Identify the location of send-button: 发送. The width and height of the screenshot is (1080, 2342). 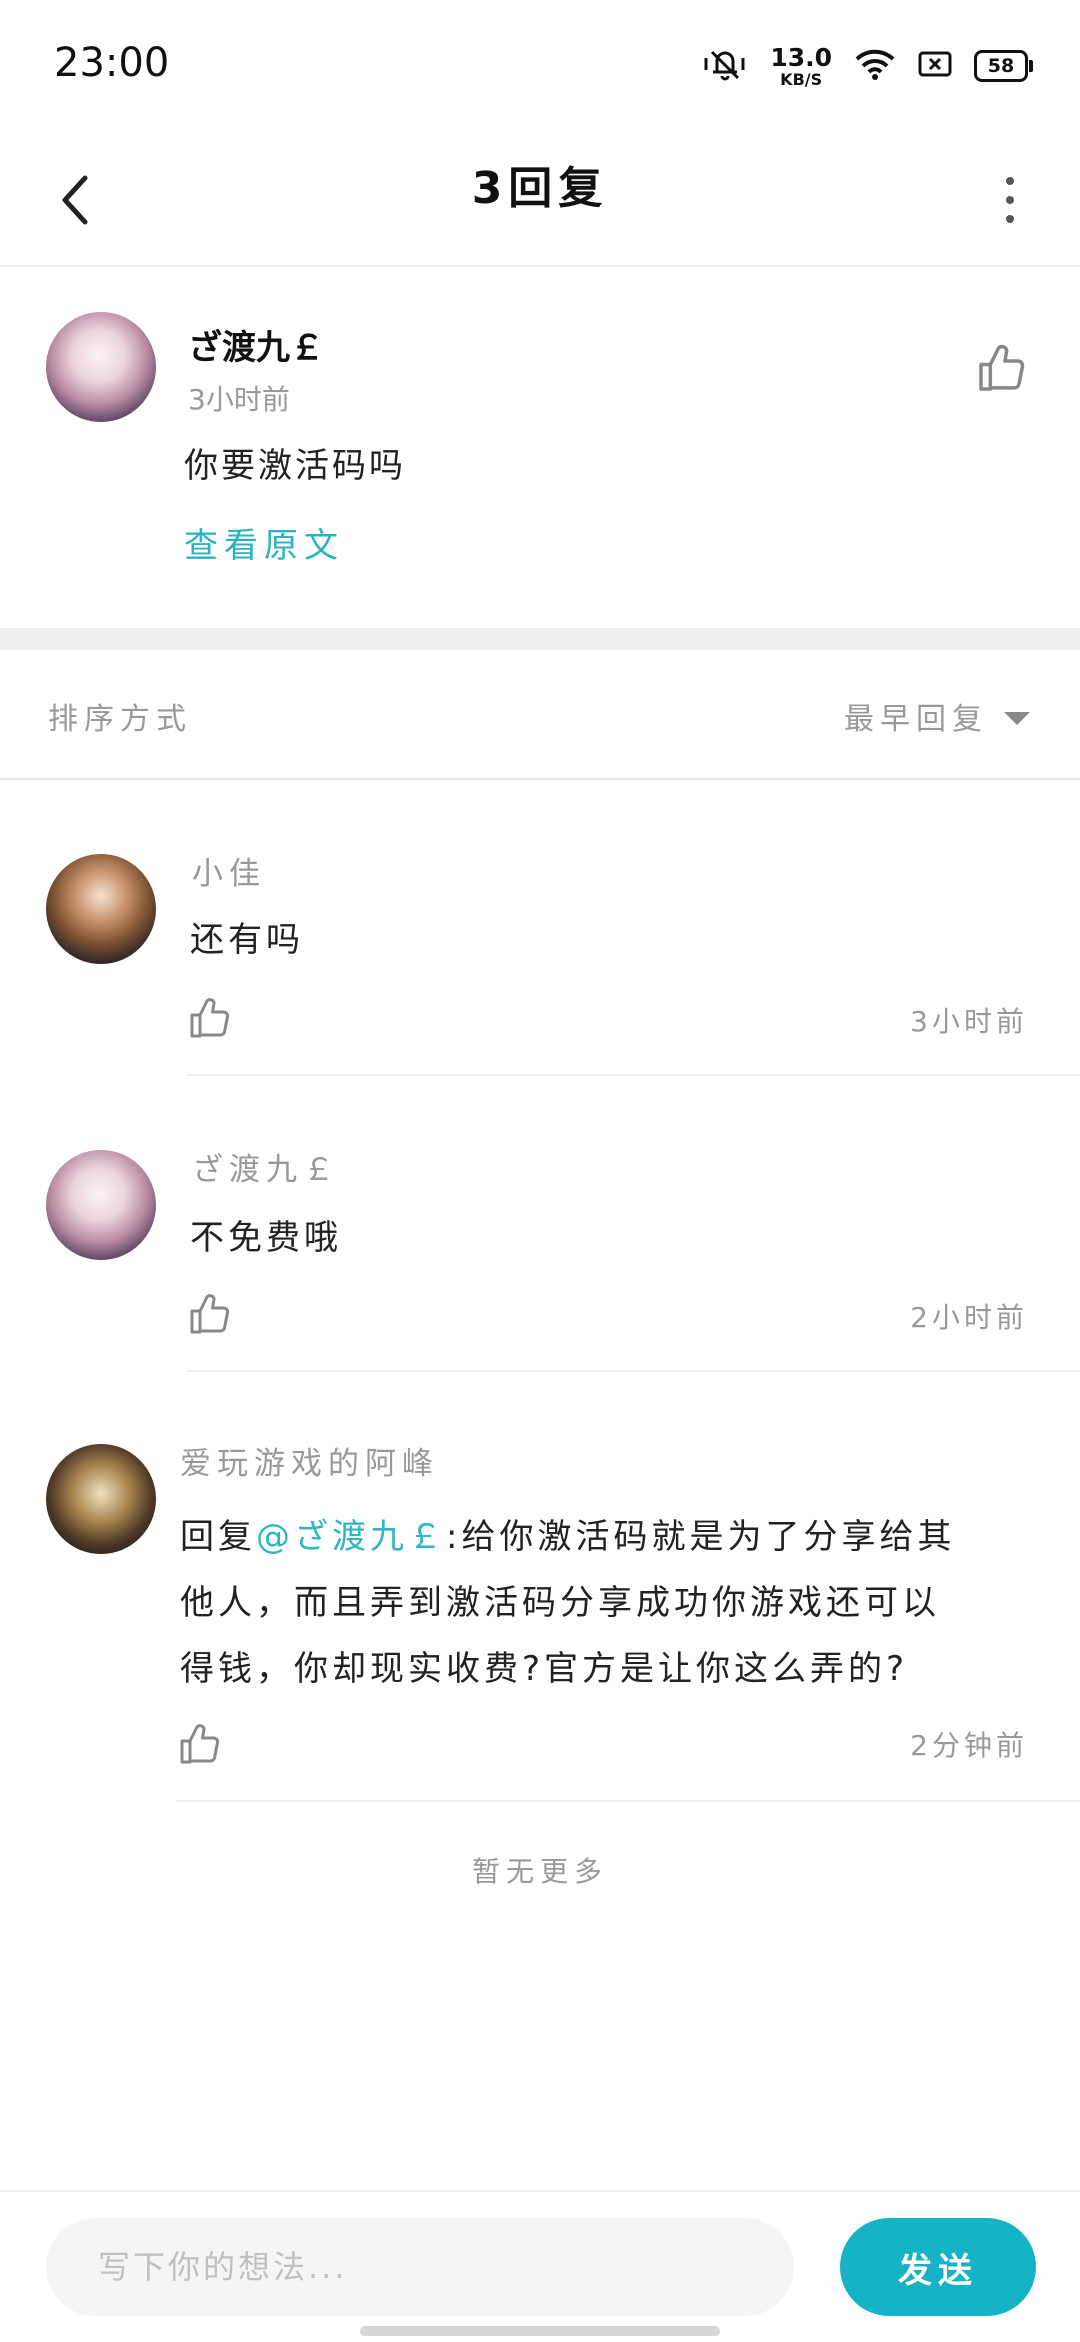
(938, 2267).